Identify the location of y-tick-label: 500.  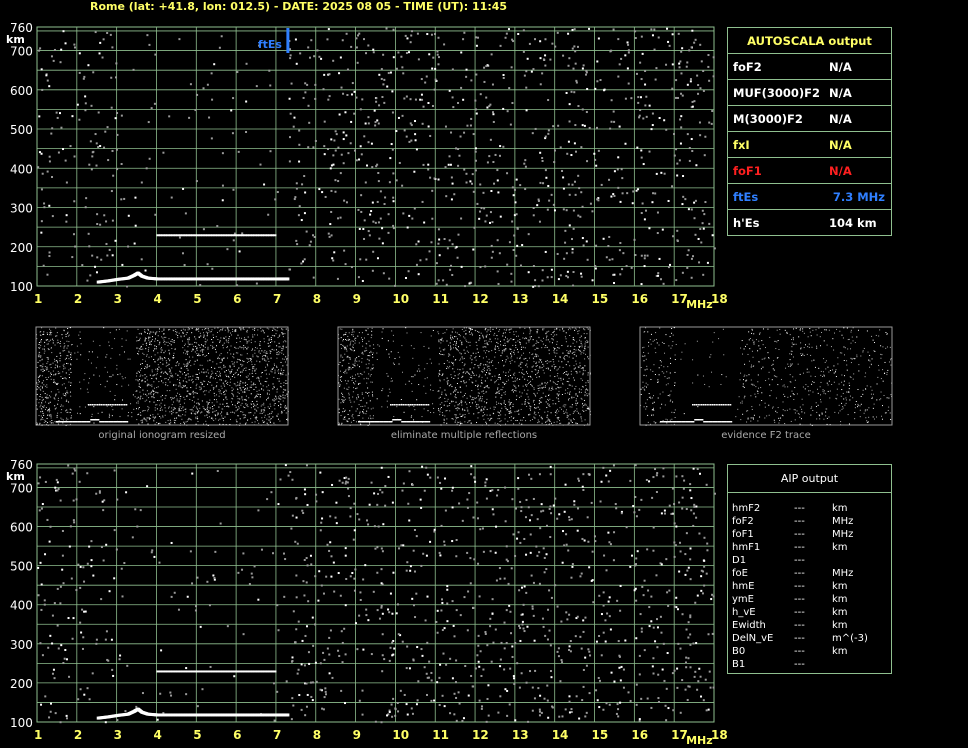
(21, 130).